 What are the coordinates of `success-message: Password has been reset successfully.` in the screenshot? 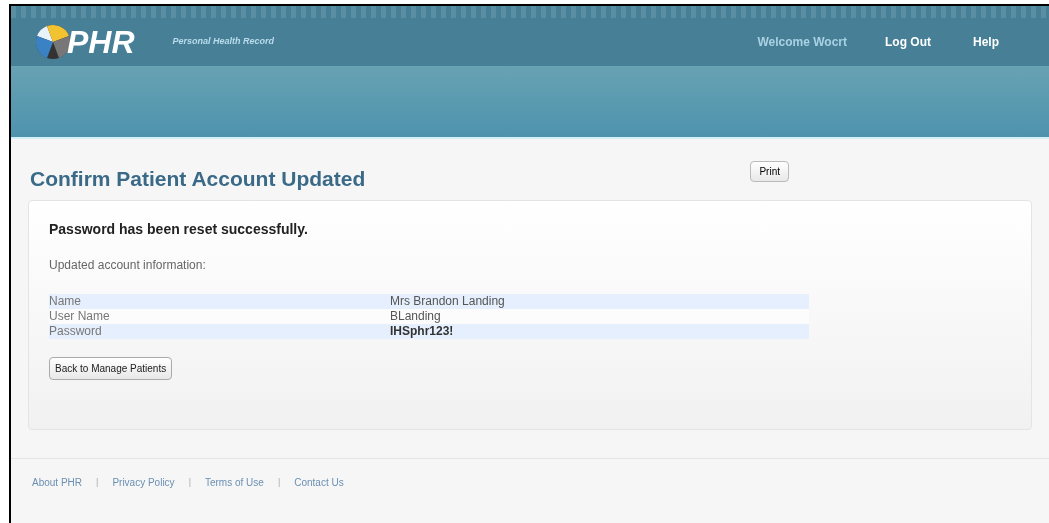 It's located at (179, 229).